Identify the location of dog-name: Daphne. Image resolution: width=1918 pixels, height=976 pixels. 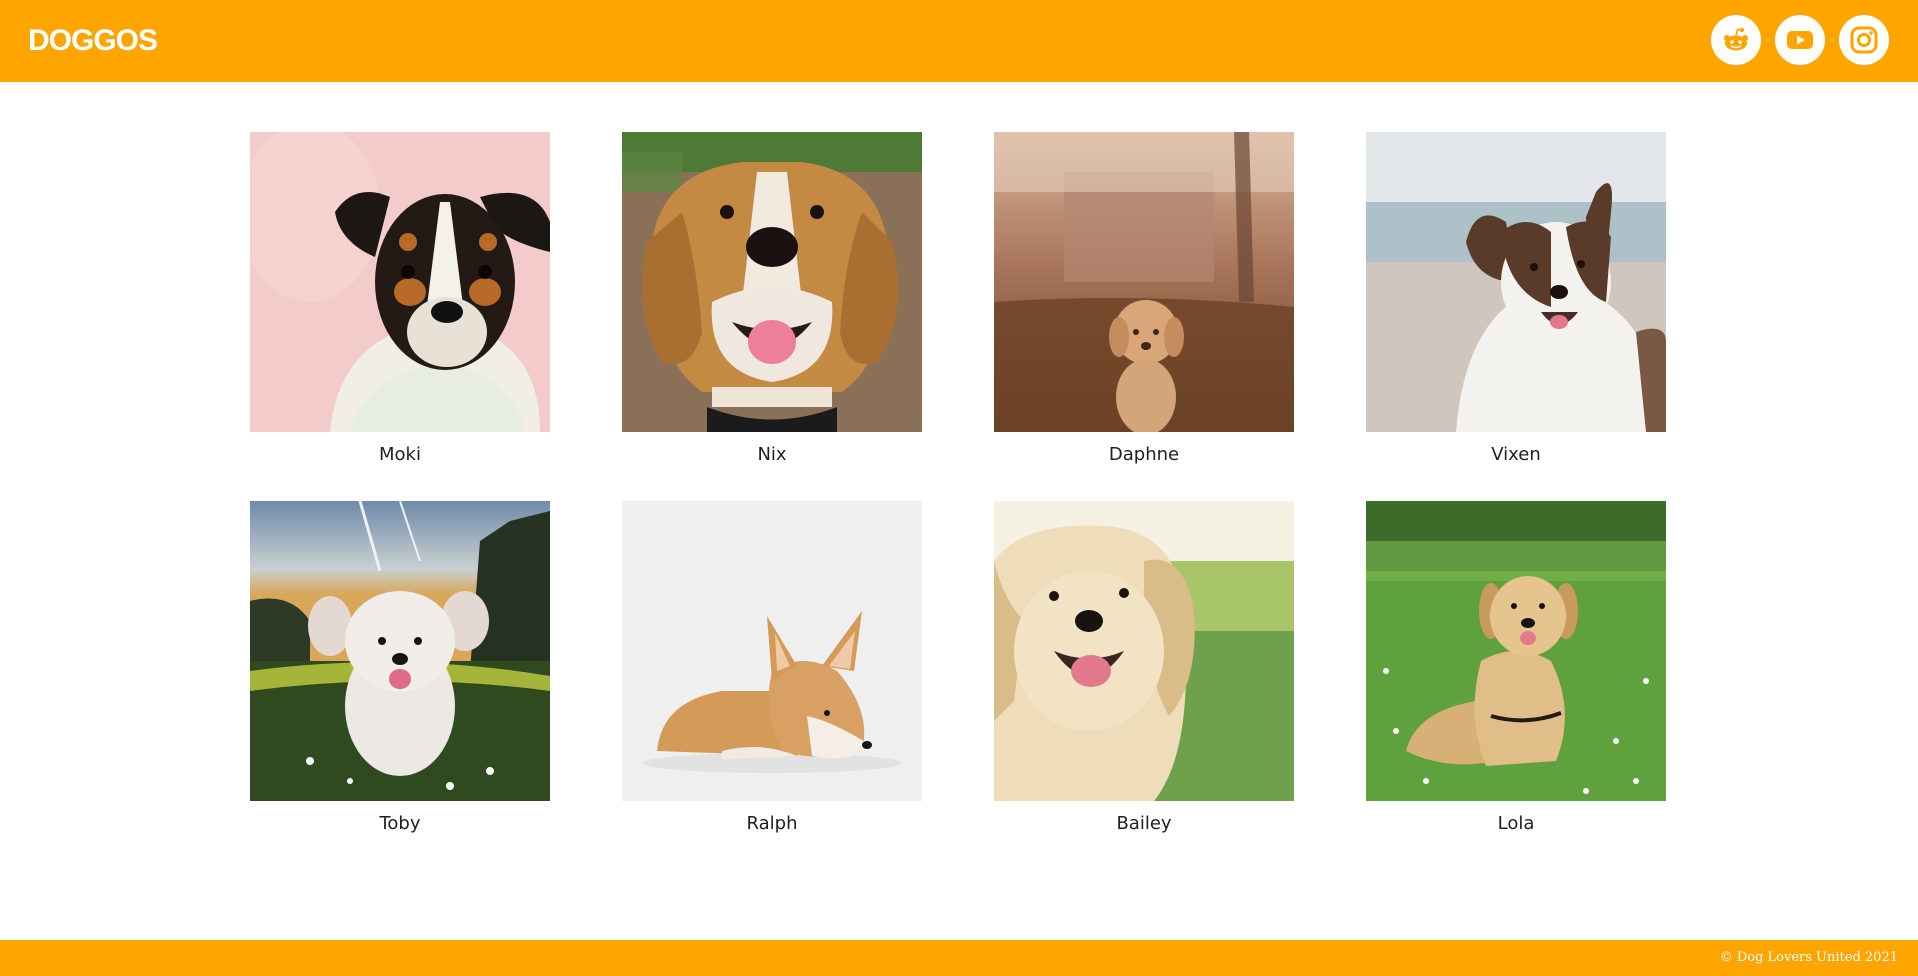
(1144, 454).